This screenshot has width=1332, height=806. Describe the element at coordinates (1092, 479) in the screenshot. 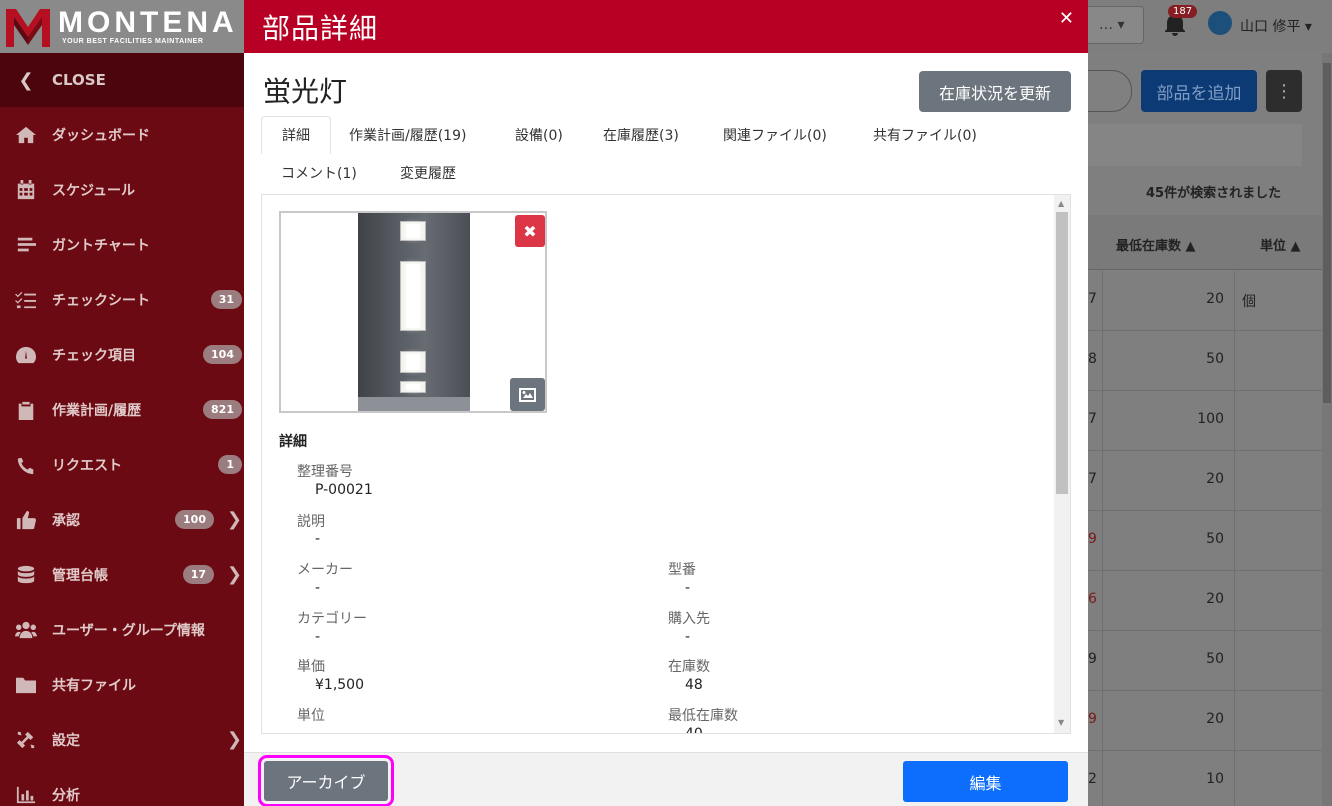

I see `cell-stock: 7` at that location.